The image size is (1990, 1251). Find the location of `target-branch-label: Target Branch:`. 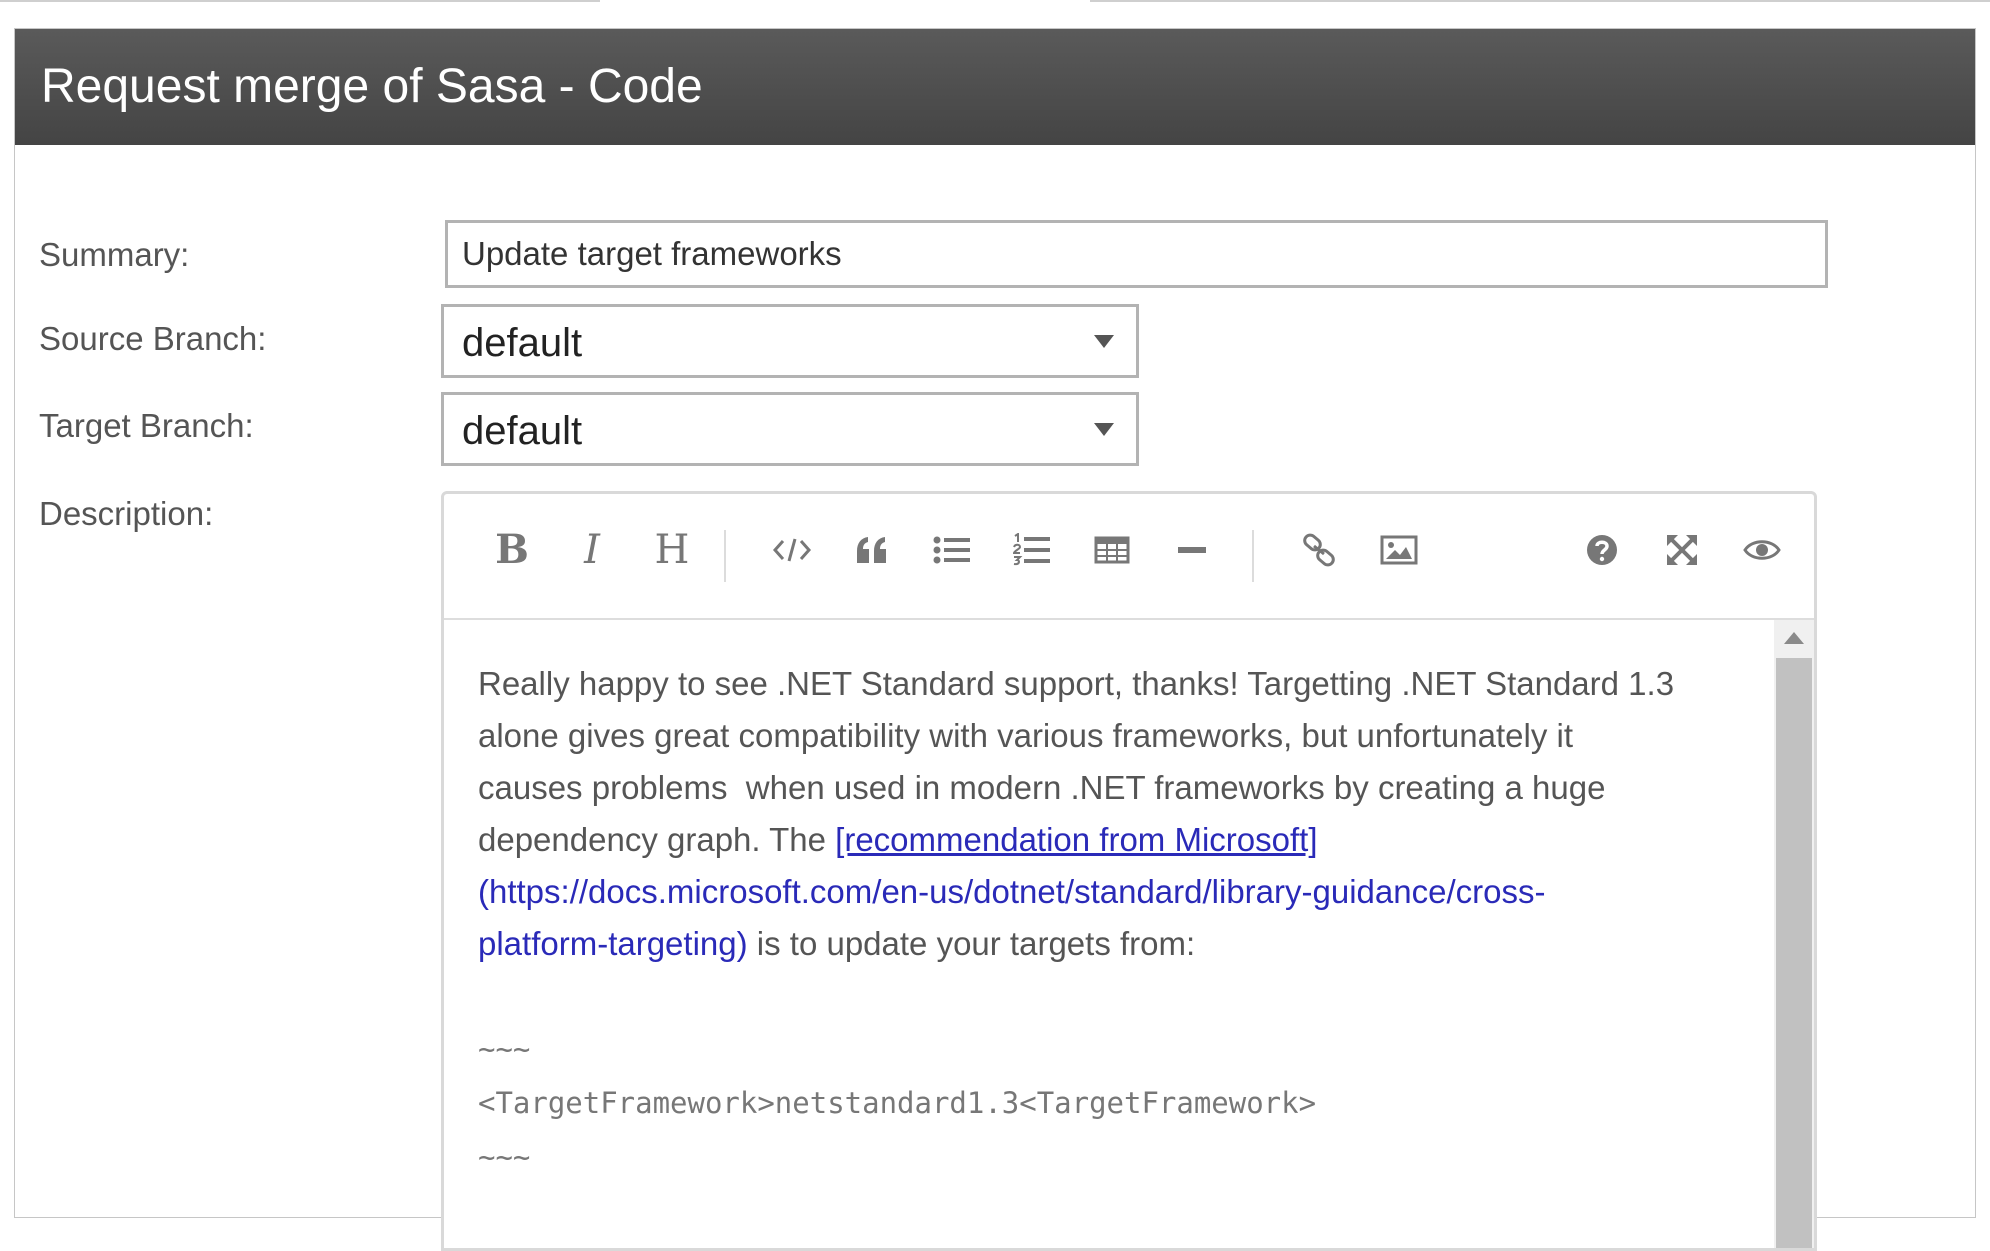

target-branch-label: Target Branch: is located at coordinates (146, 425).